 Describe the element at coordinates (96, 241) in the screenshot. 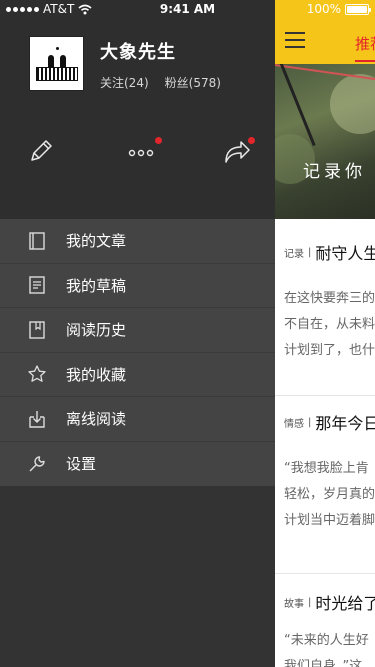

I see `menu-item-label: 我的文章` at that location.